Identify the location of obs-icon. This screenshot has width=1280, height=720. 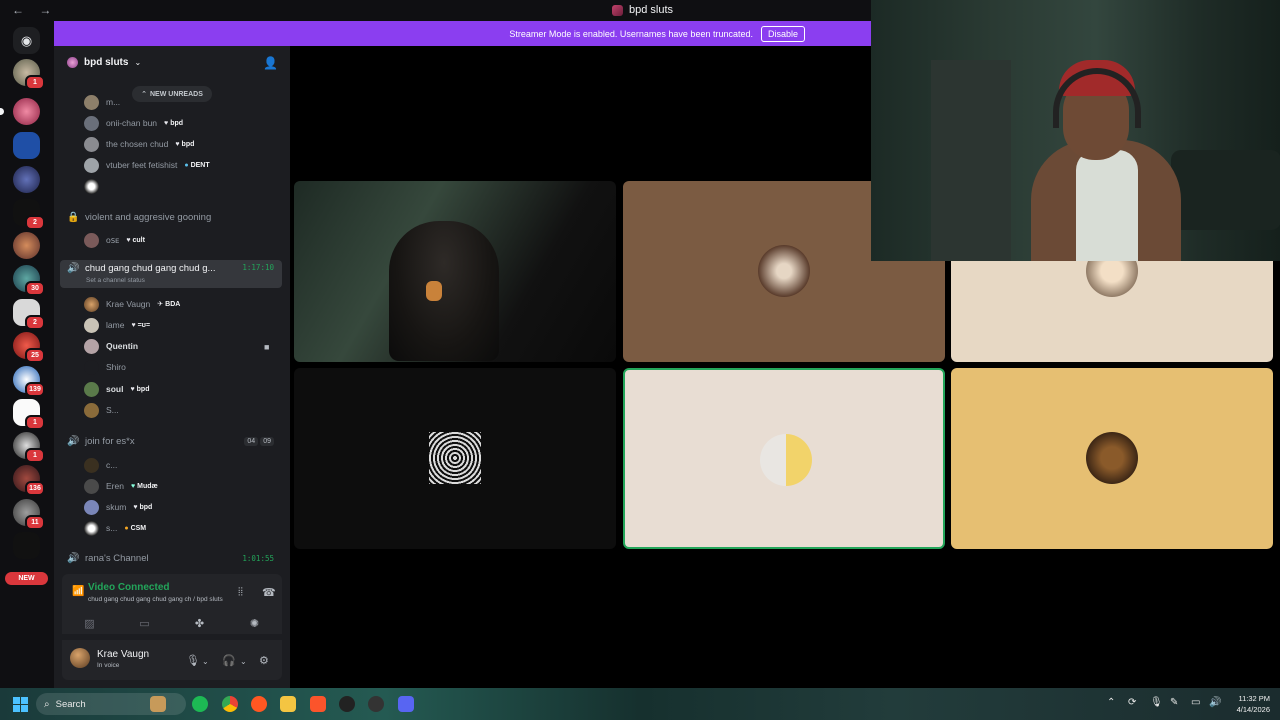
(376, 704).